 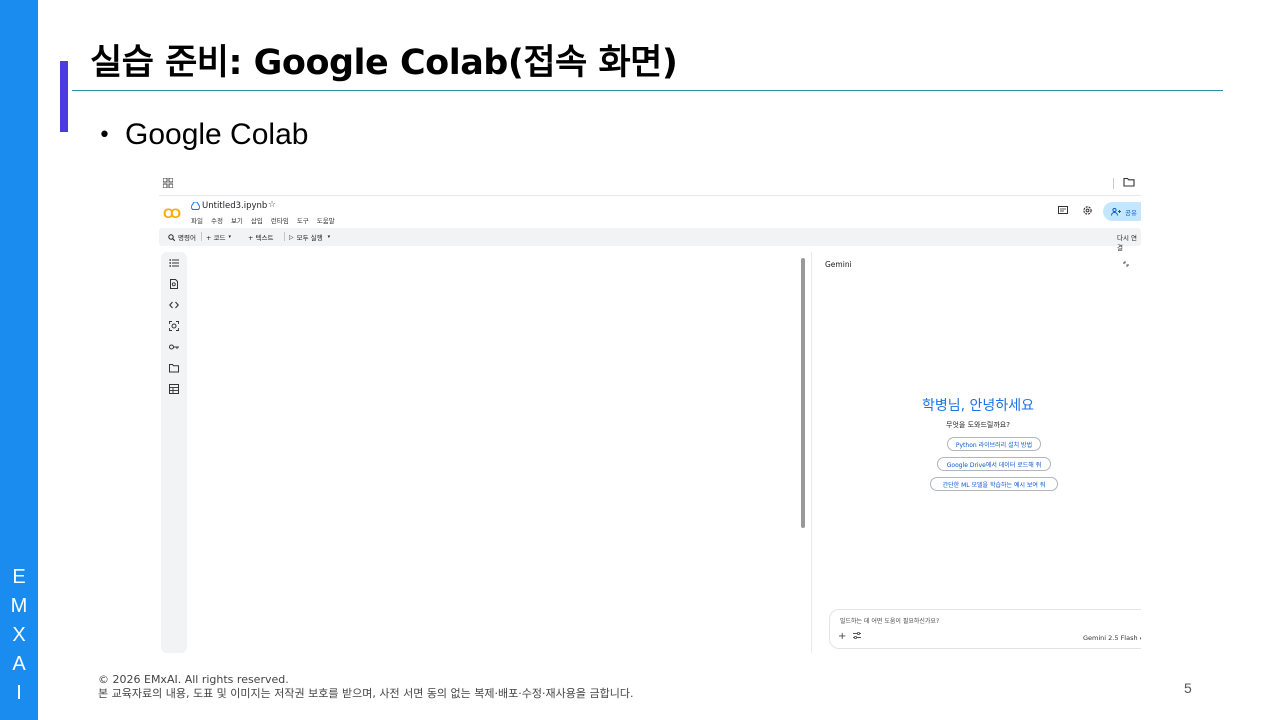 I want to click on menu-item-insert: 삽입, so click(x=257, y=220).